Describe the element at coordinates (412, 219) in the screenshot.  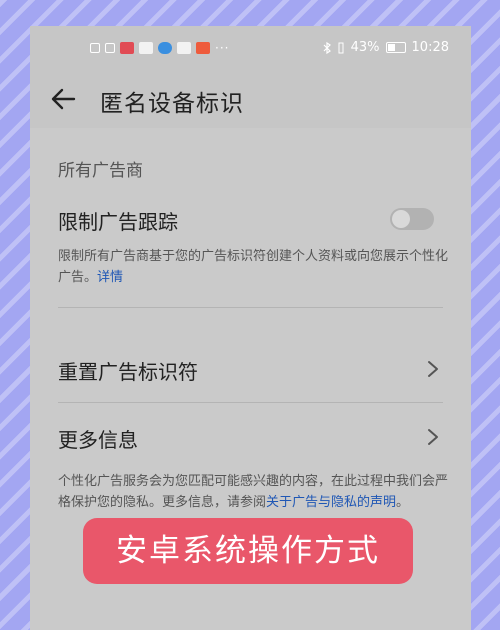
I see `limit-tracking-toggle` at that location.